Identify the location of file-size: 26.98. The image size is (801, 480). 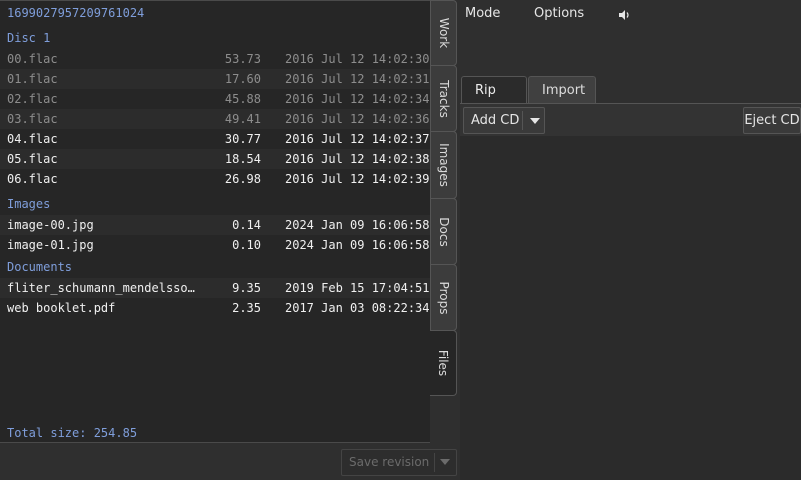
(242, 179).